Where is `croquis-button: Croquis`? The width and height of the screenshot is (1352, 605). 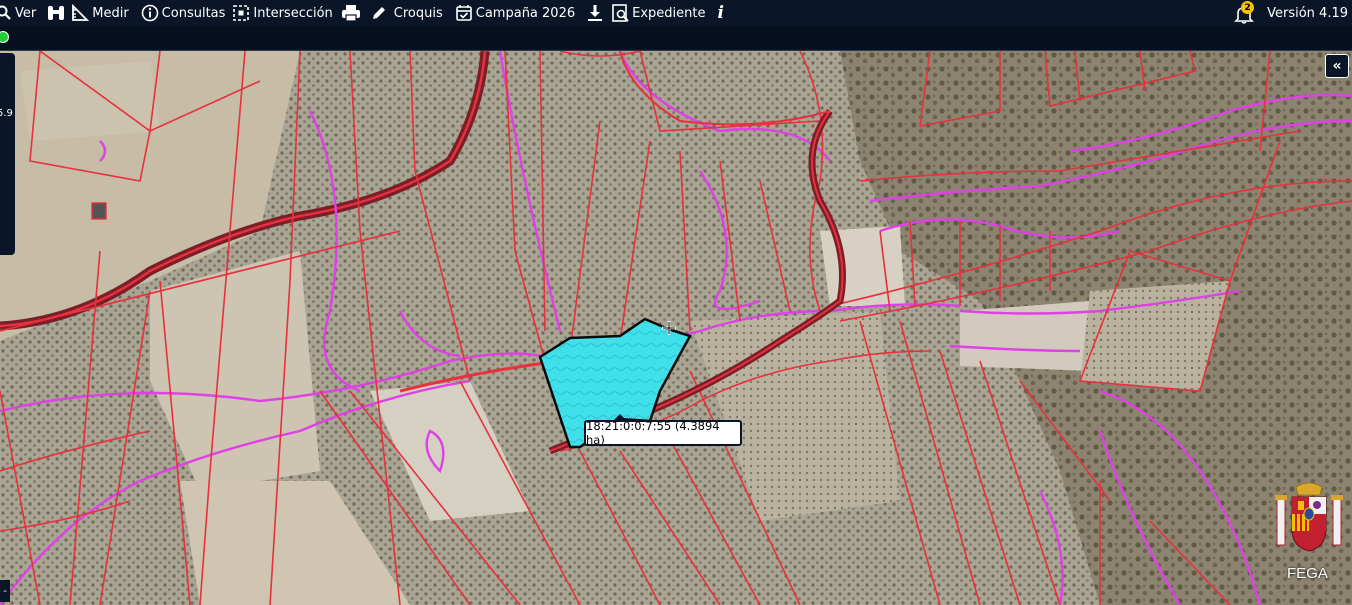 croquis-button: Croquis is located at coordinates (407, 13).